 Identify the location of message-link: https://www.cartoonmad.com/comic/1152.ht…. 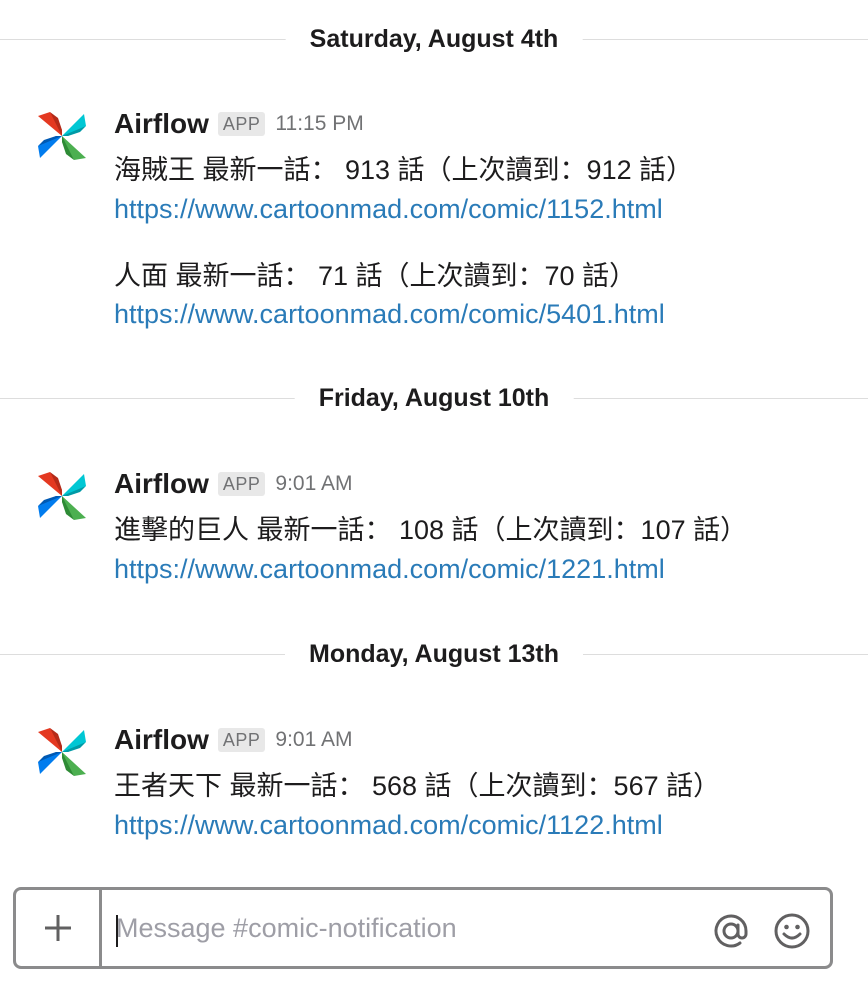
(388, 209).